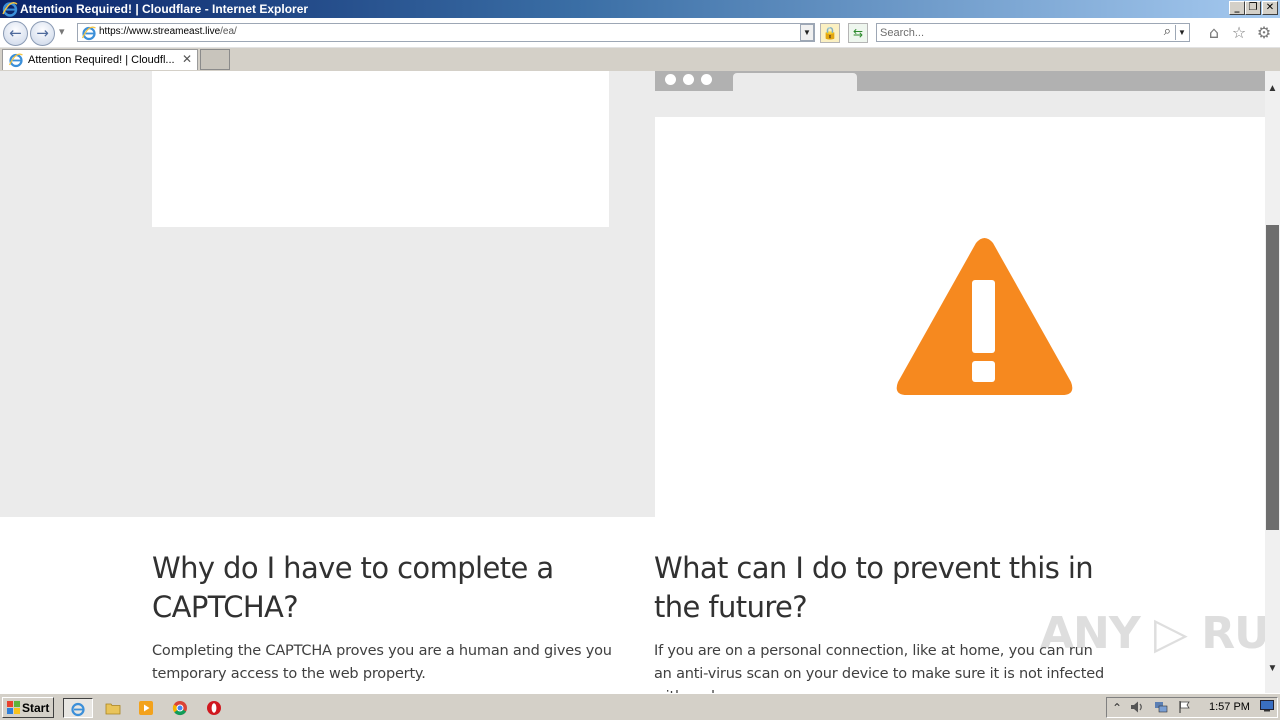 This screenshot has height=720, width=1280. I want to click on flag-shape, so click(1184, 707).